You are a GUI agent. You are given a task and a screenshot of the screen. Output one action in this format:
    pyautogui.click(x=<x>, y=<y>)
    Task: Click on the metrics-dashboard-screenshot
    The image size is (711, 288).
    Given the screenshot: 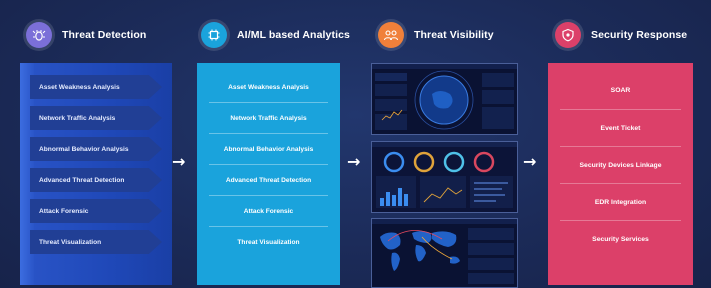 What is the action you would take?
    pyautogui.click(x=444, y=177)
    